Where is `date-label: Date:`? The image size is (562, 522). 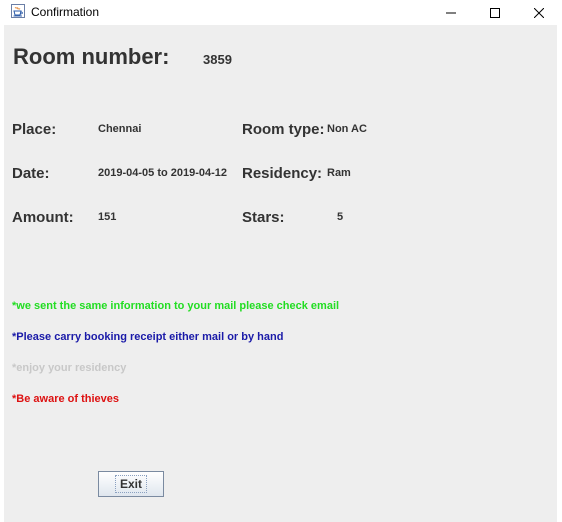 date-label: Date: is located at coordinates (31, 173).